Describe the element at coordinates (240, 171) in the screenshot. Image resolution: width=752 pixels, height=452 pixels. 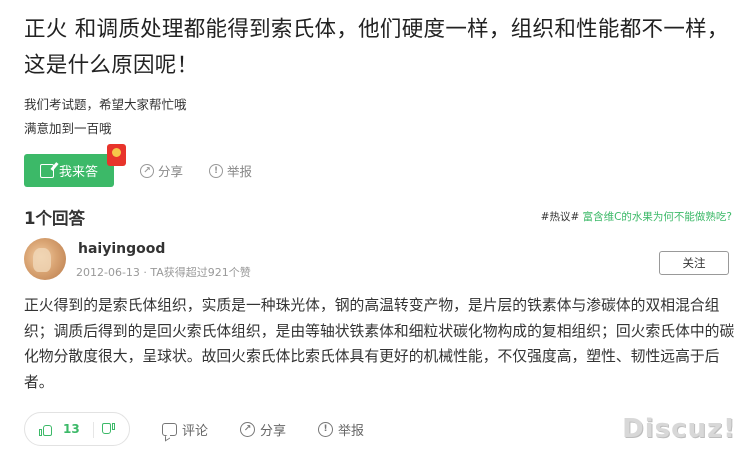
I see `report-label: 举报` at that location.